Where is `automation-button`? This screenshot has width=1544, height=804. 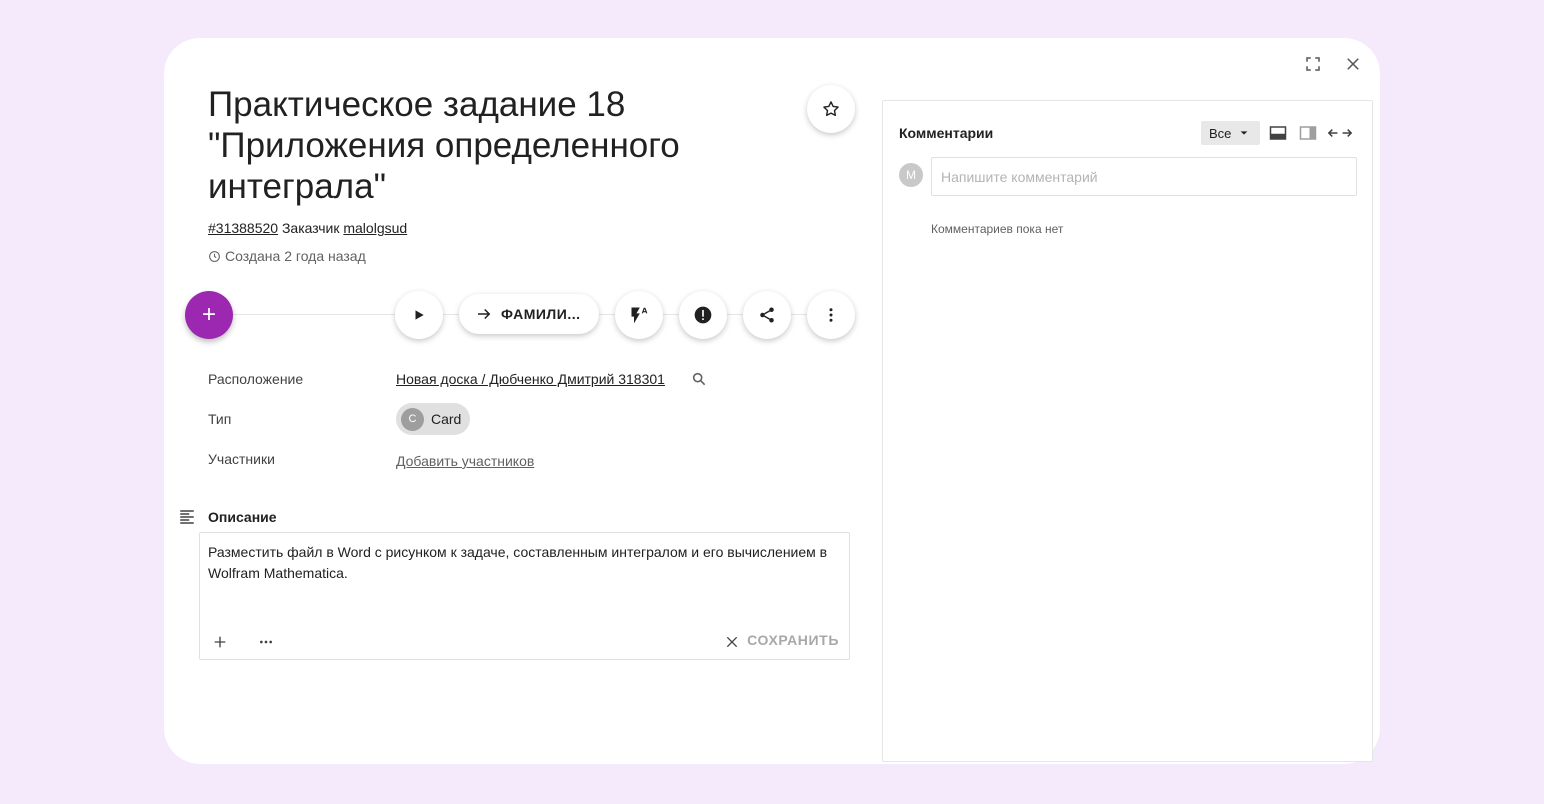
automation-button is located at coordinates (639, 315).